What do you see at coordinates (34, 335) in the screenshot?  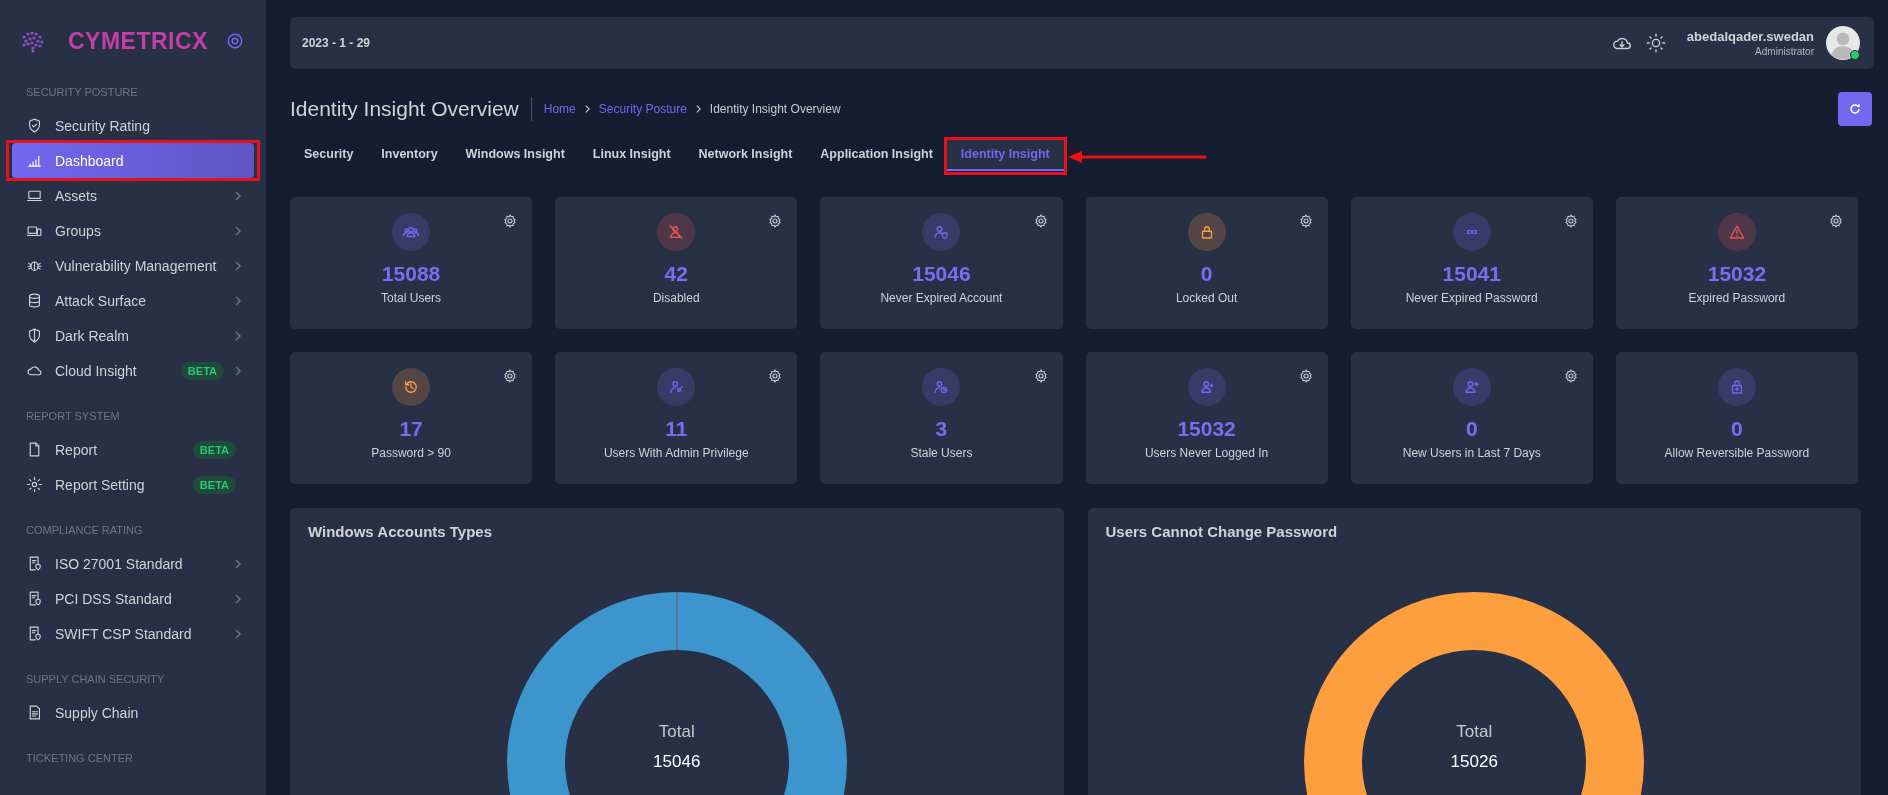 I see `shield-icon` at bounding box center [34, 335].